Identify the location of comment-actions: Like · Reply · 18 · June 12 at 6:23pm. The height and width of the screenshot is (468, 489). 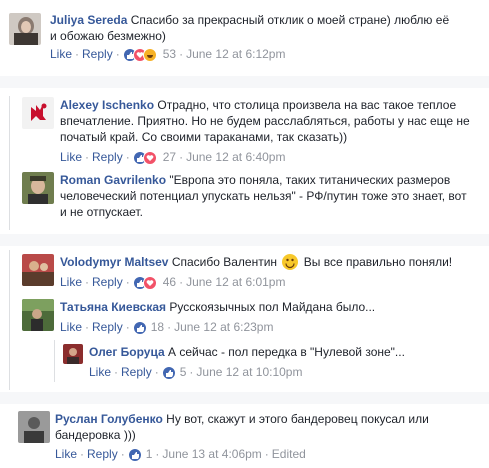
(166, 327).